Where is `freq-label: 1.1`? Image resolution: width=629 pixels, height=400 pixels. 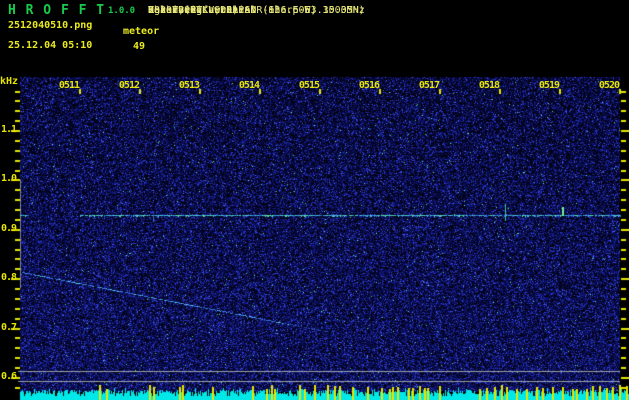
freq-label: 1.1 is located at coordinates (8, 129).